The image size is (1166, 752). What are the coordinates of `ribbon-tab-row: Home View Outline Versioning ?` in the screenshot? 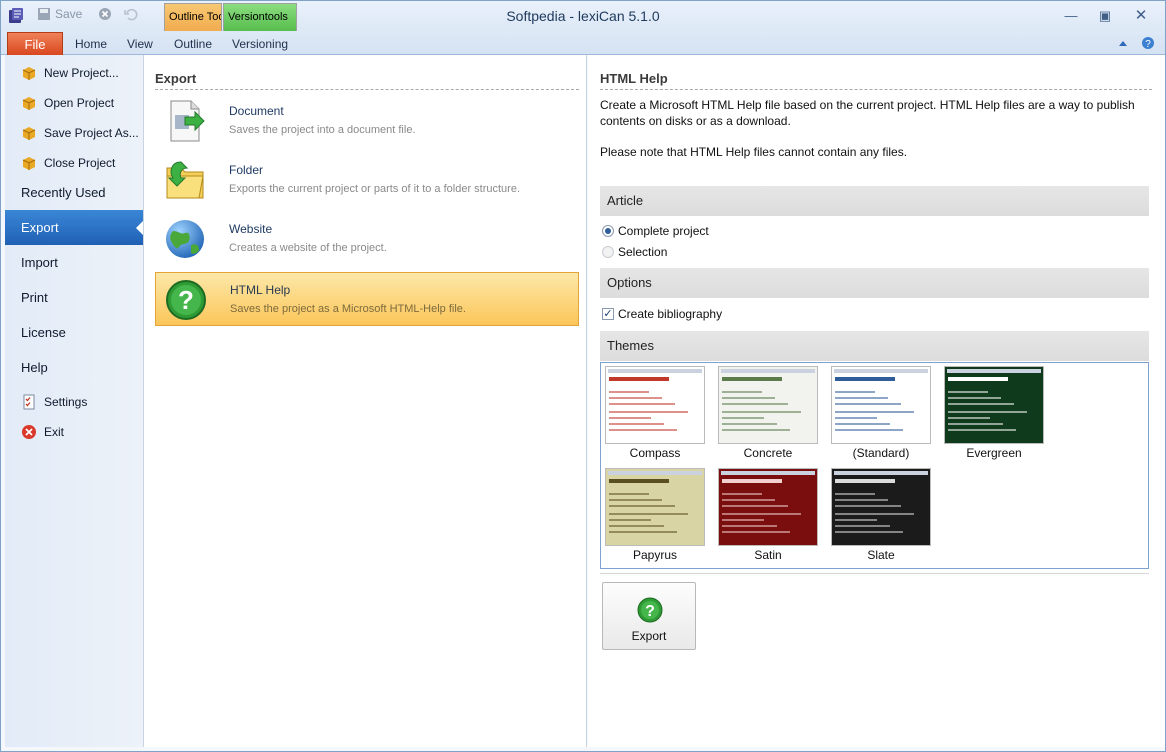 It's located at (583, 43).